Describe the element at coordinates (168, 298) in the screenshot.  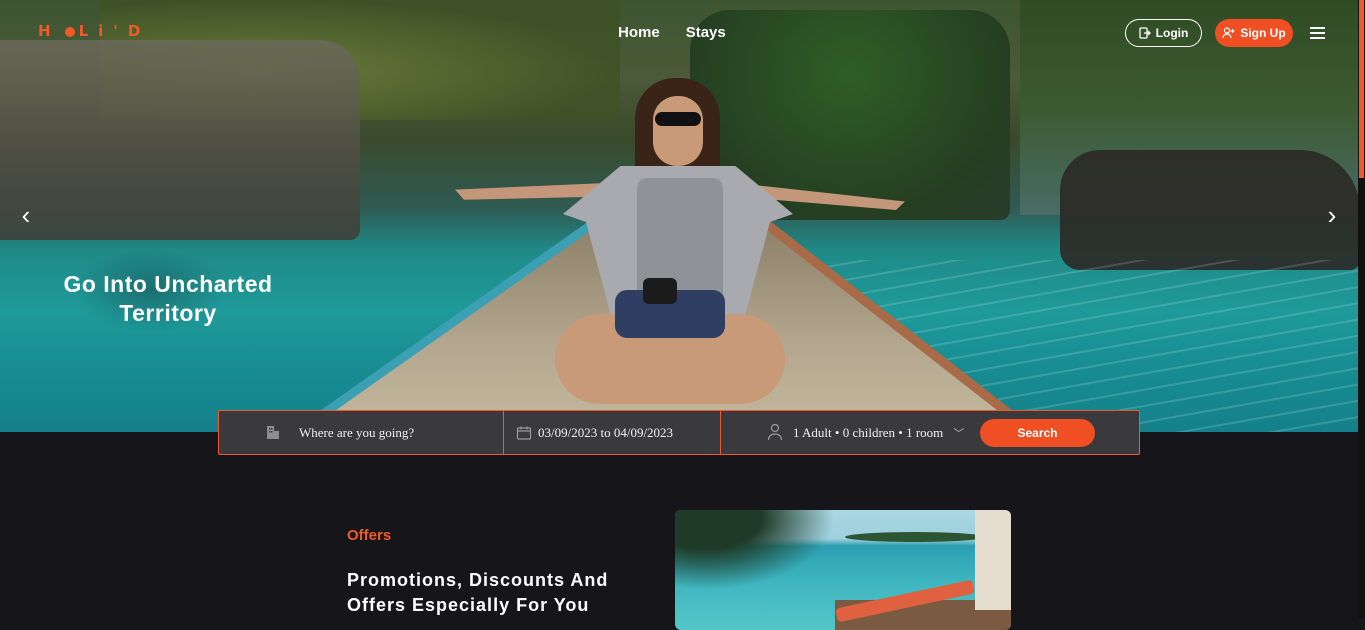
I see `hero-title: Go Into Uncharted Territory` at that location.